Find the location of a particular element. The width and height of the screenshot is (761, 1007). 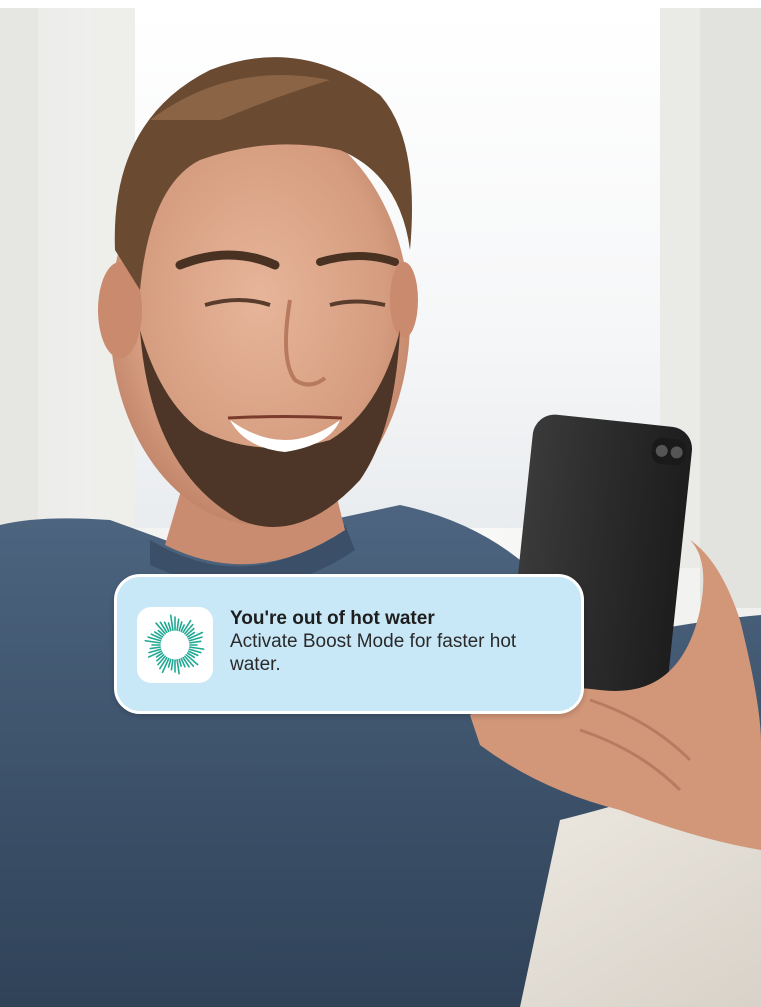

app-icon is located at coordinates (175, 645).